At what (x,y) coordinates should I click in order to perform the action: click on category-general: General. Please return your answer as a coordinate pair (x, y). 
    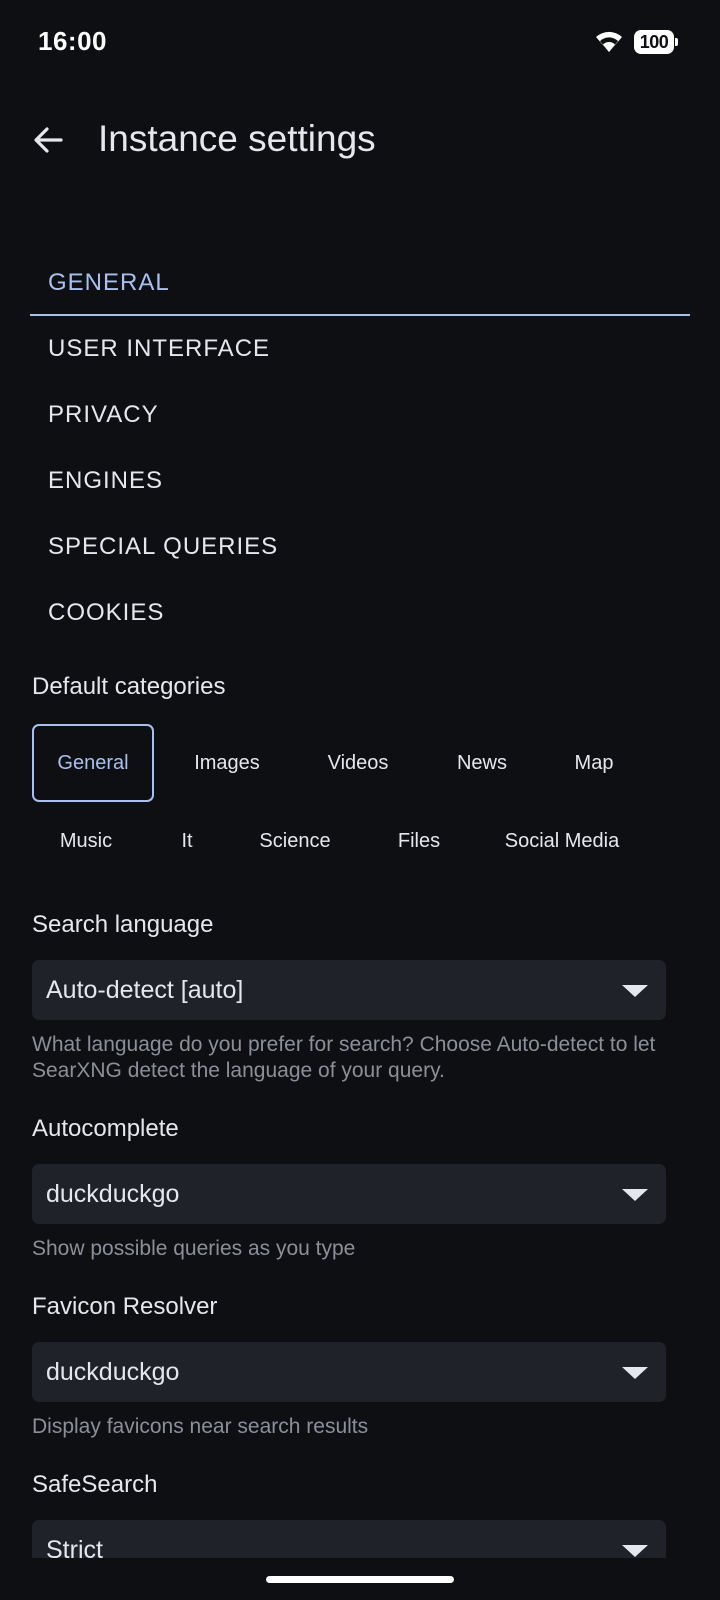
    Looking at the image, I should click on (93, 763).